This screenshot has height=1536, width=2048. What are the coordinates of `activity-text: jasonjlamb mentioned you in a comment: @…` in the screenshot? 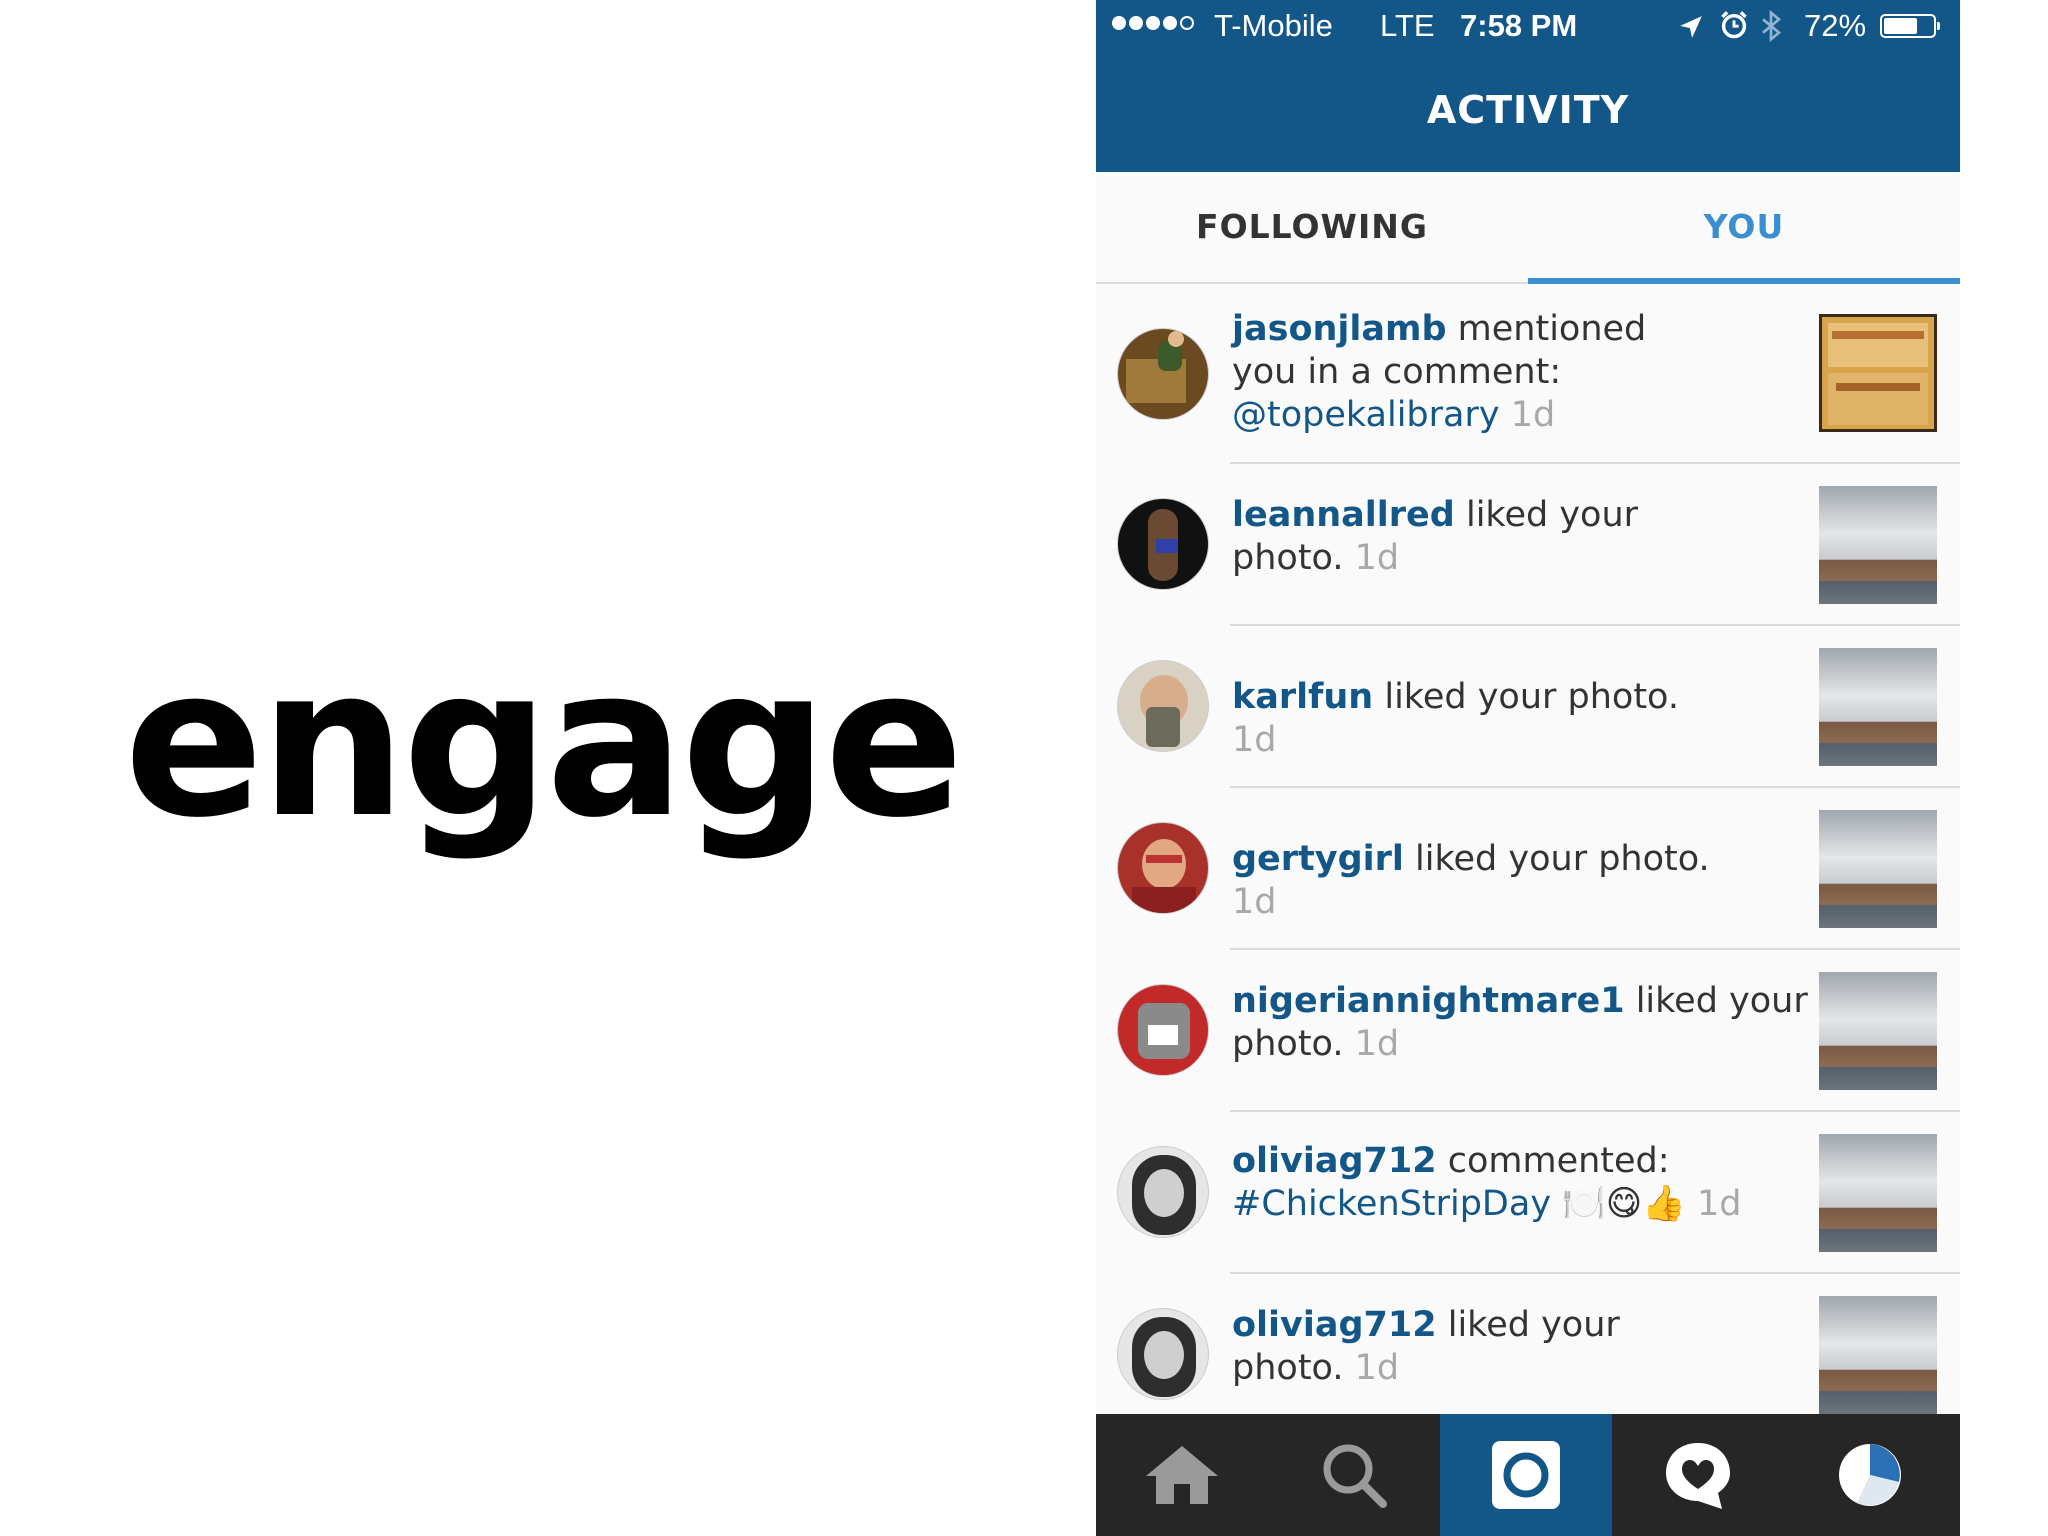 It's located at (1452, 372).